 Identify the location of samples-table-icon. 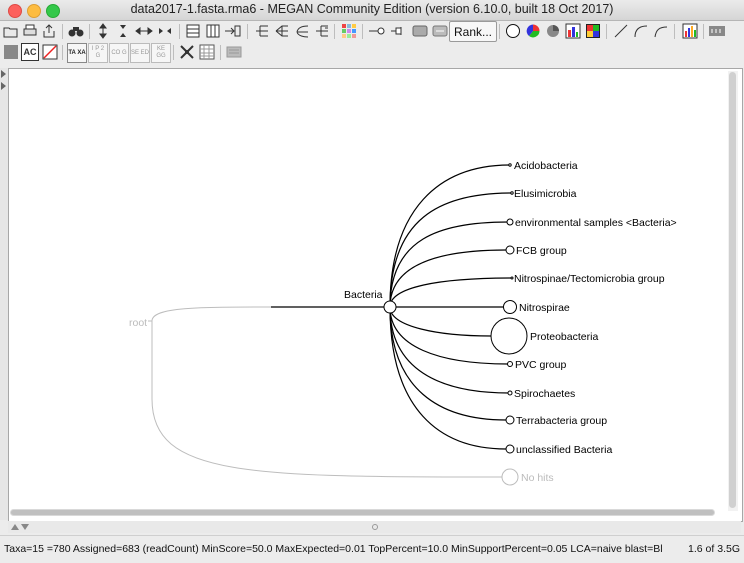
(207, 52).